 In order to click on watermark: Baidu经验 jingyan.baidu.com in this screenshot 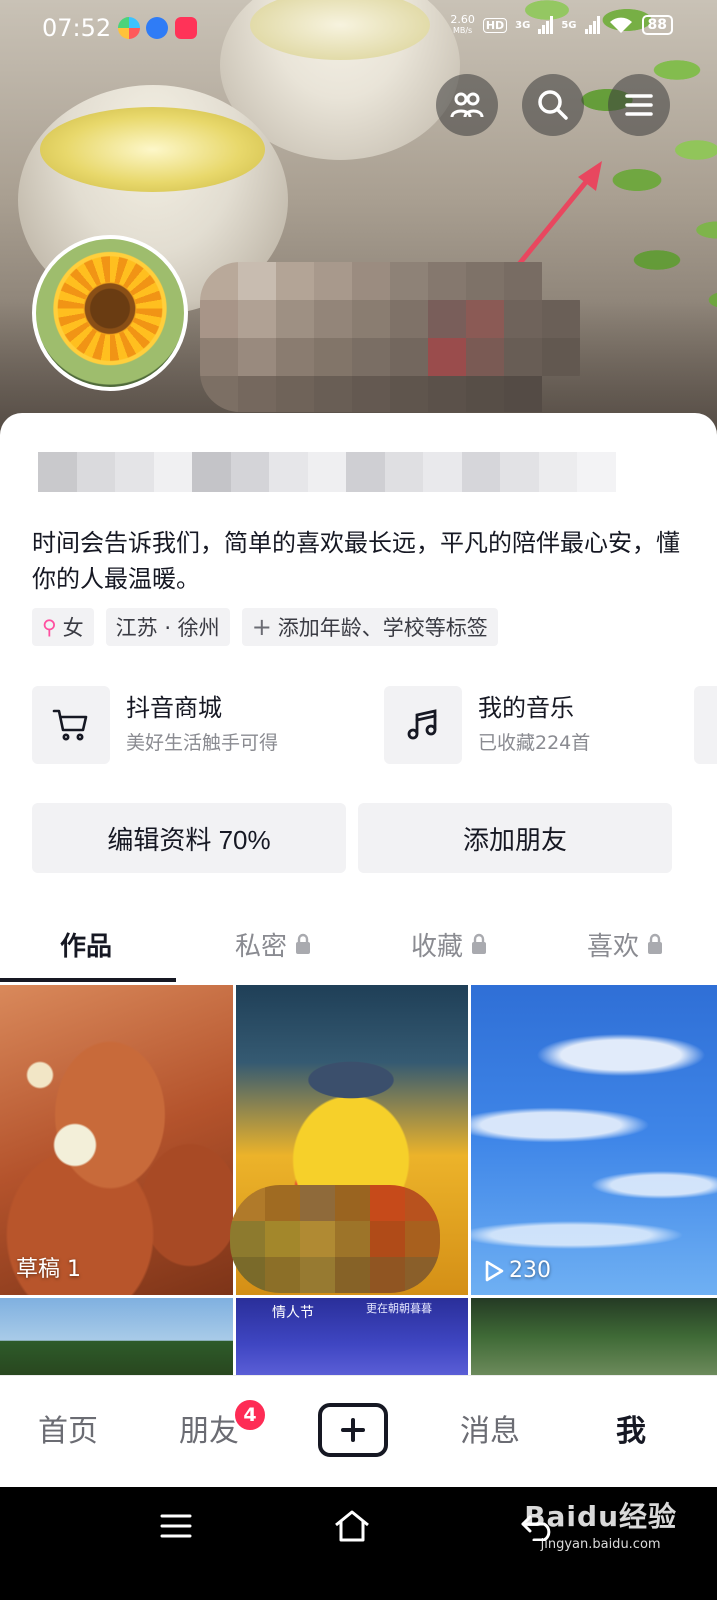, I will do `click(600, 1523)`.